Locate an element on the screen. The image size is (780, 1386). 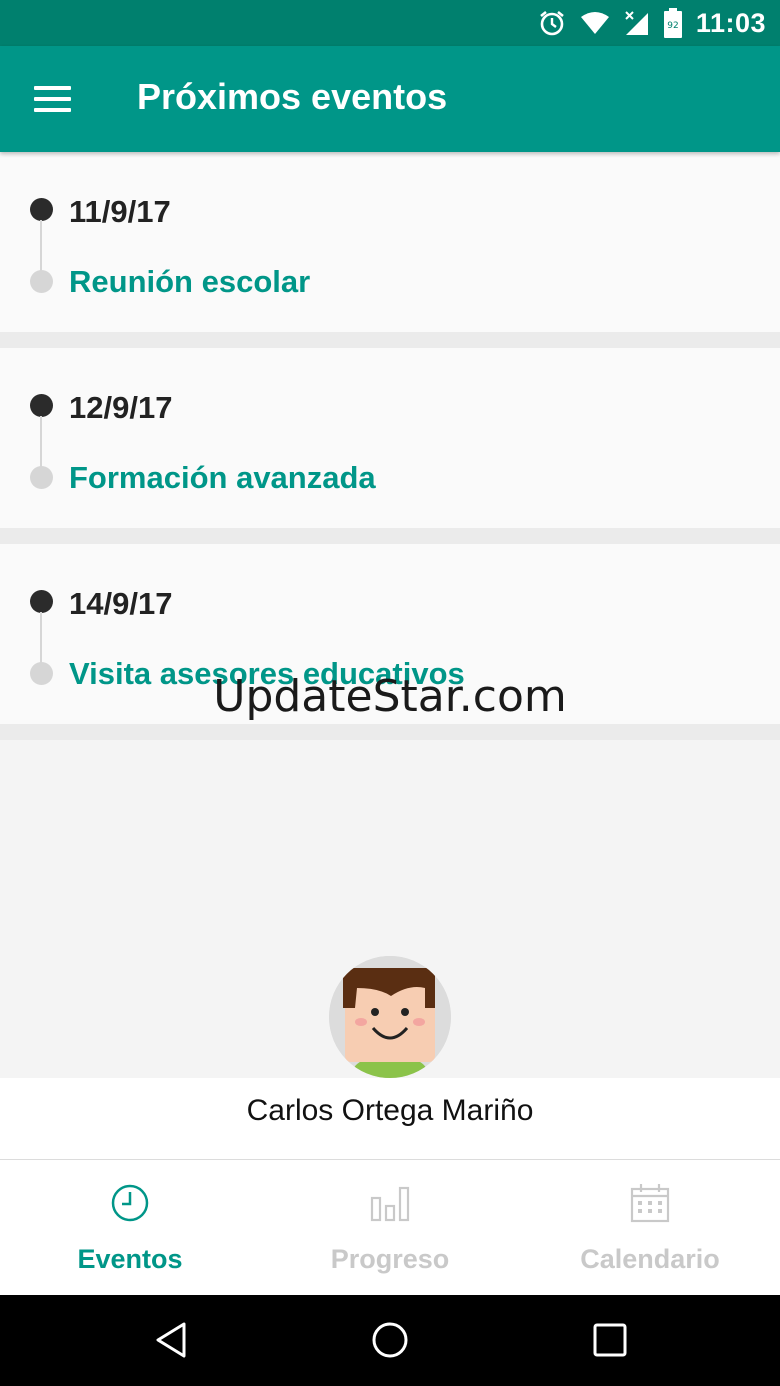
back-icon is located at coordinates (172, 1340).